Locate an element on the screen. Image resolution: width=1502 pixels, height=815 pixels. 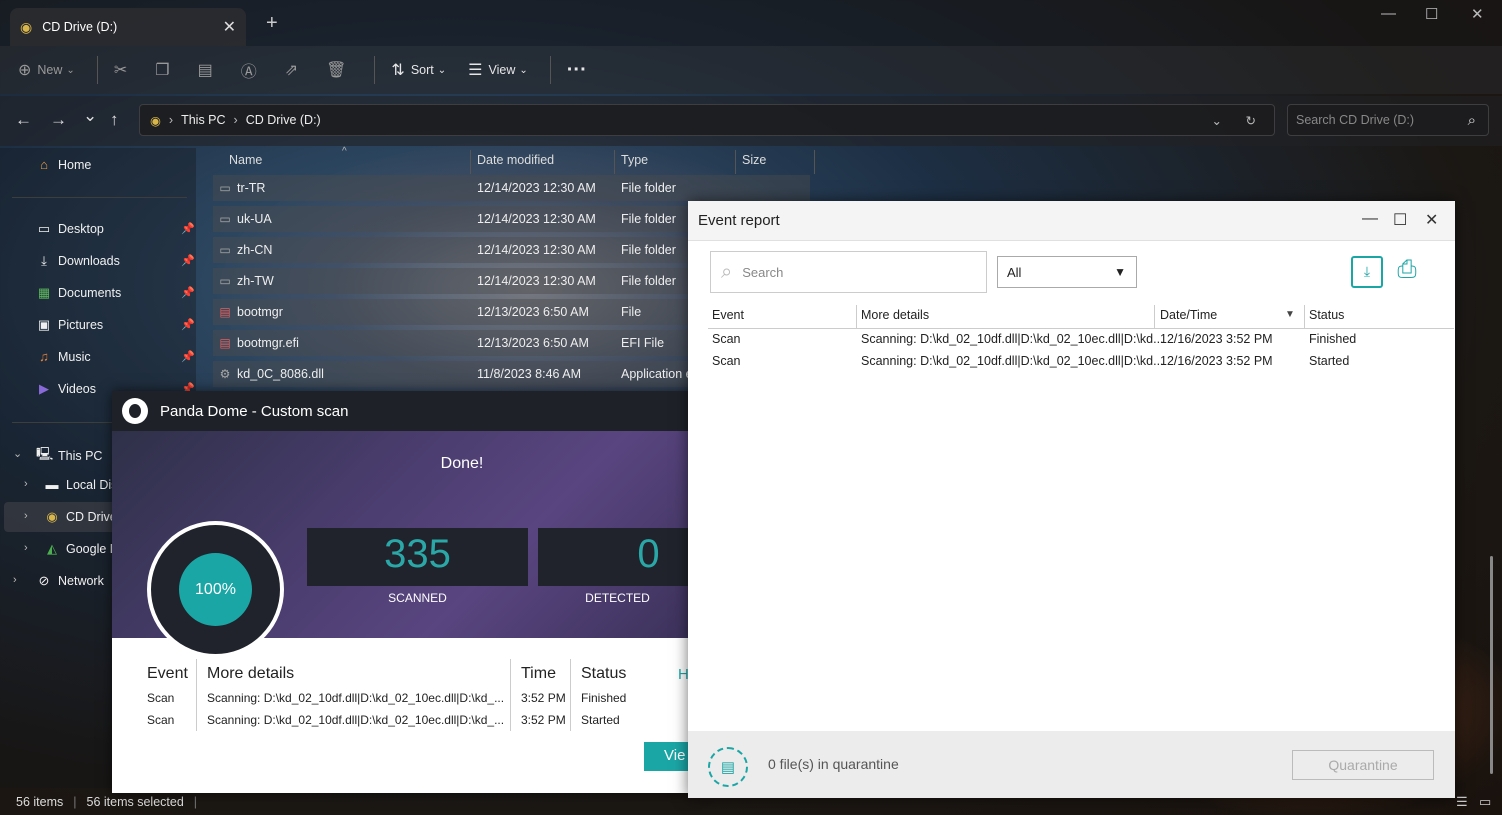
back-arrow-icon: ← is located at coordinates (23, 120).